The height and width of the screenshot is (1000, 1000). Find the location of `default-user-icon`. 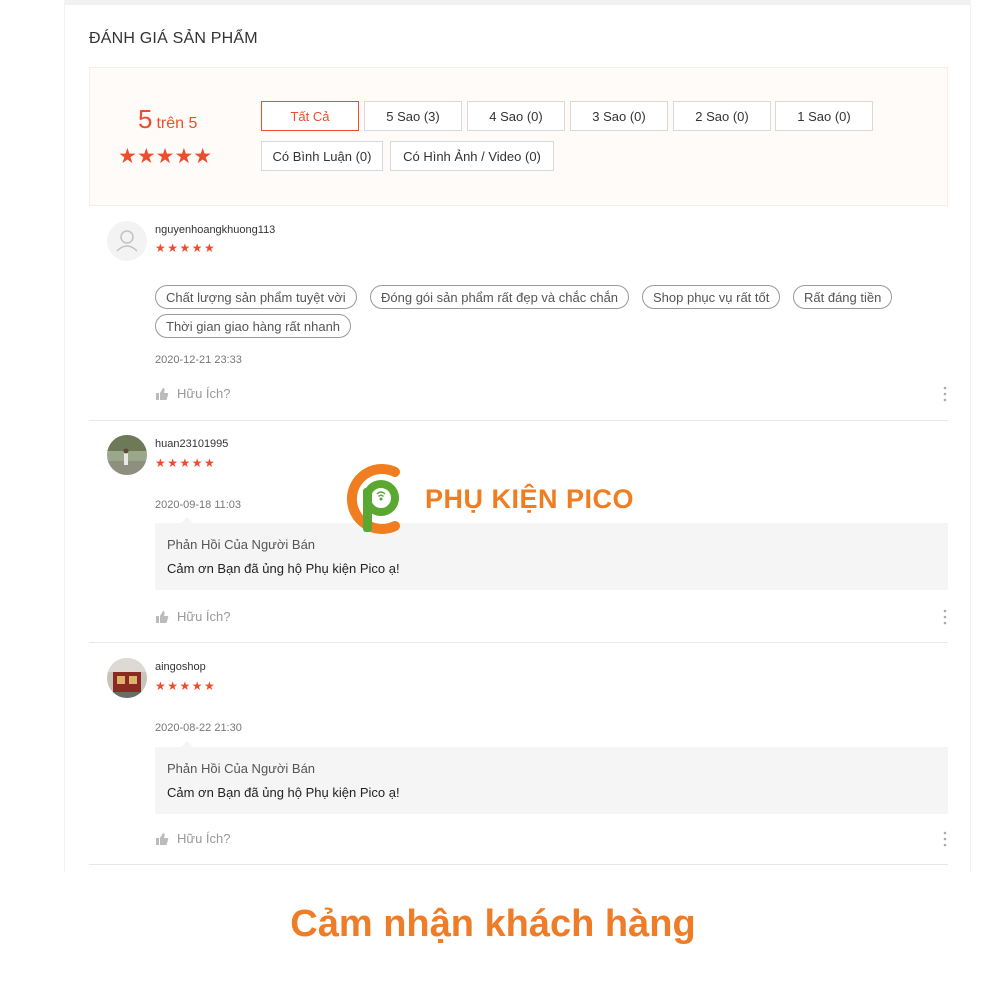

default-user-icon is located at coordinates (127, 241).